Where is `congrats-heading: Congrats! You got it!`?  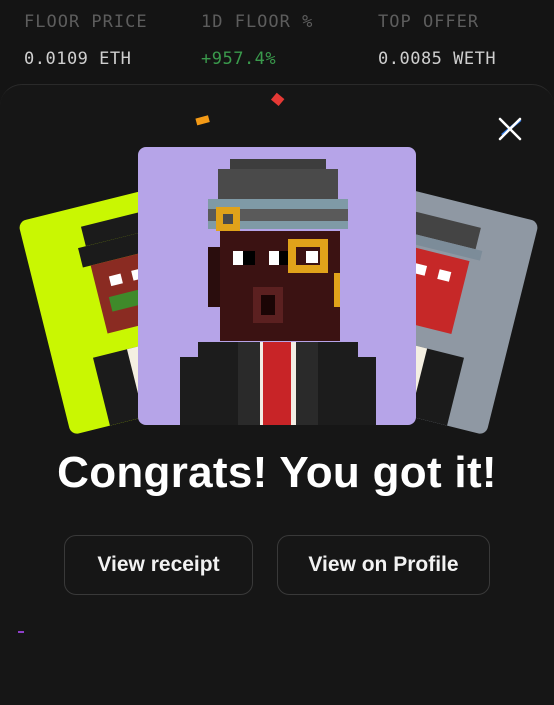 congrats-heading: Congrats! You got it! is located at coordinates (277, 472).